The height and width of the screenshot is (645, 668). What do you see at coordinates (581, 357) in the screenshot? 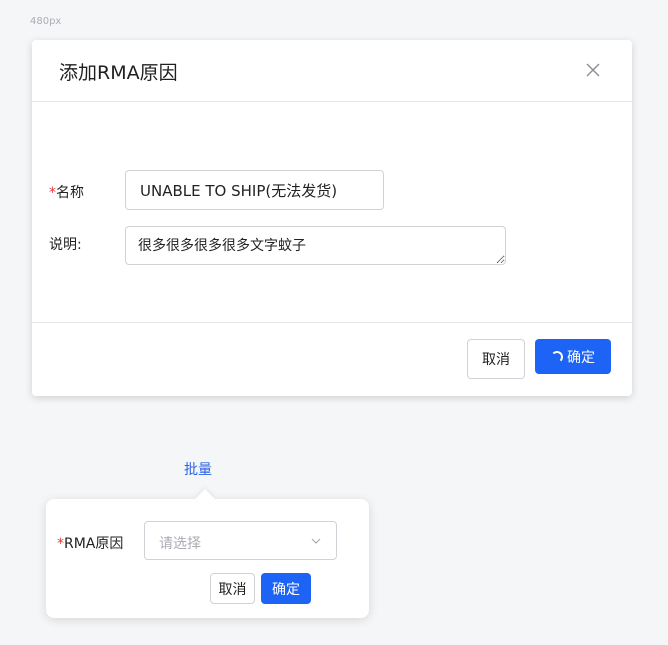
I see `confirm-button-label: 确定` at bounding box center [581, 357].